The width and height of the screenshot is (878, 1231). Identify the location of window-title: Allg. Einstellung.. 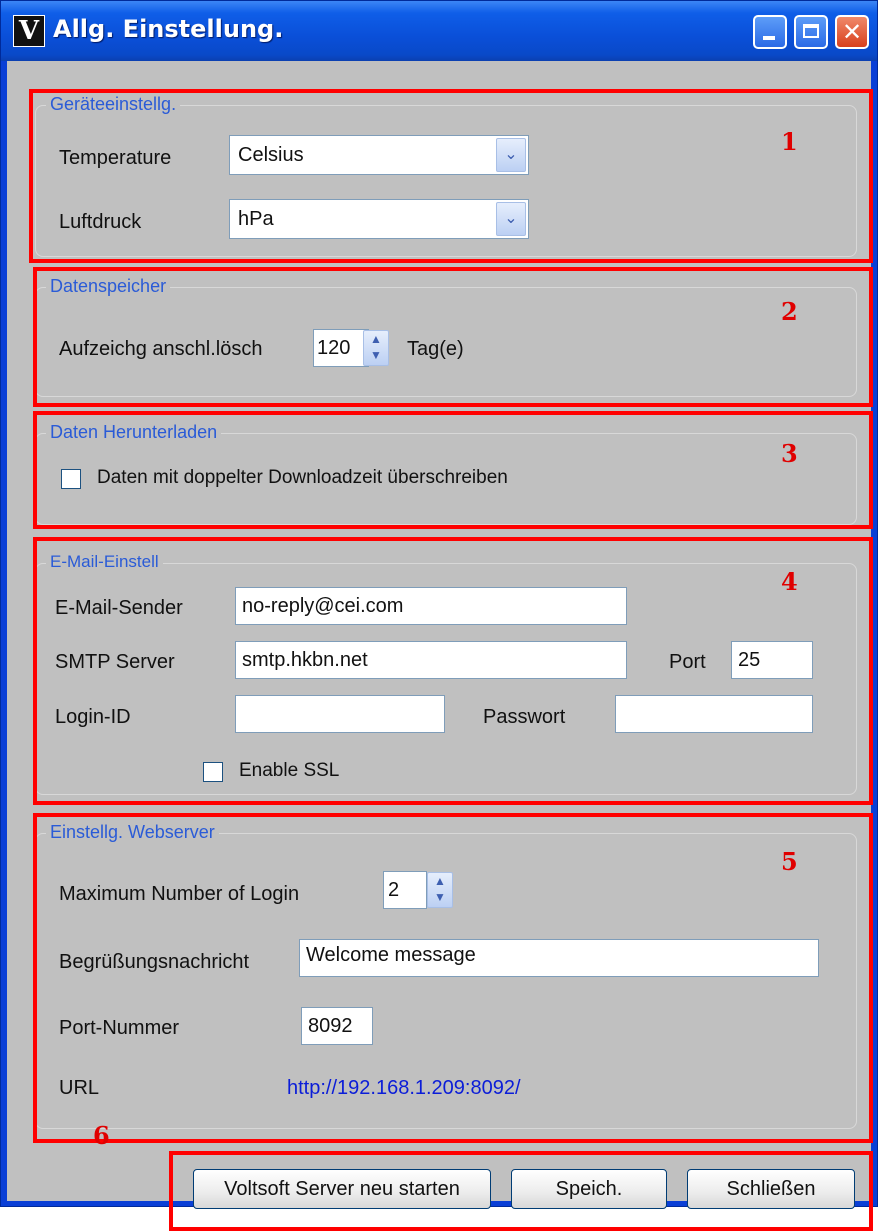
(168, 29).